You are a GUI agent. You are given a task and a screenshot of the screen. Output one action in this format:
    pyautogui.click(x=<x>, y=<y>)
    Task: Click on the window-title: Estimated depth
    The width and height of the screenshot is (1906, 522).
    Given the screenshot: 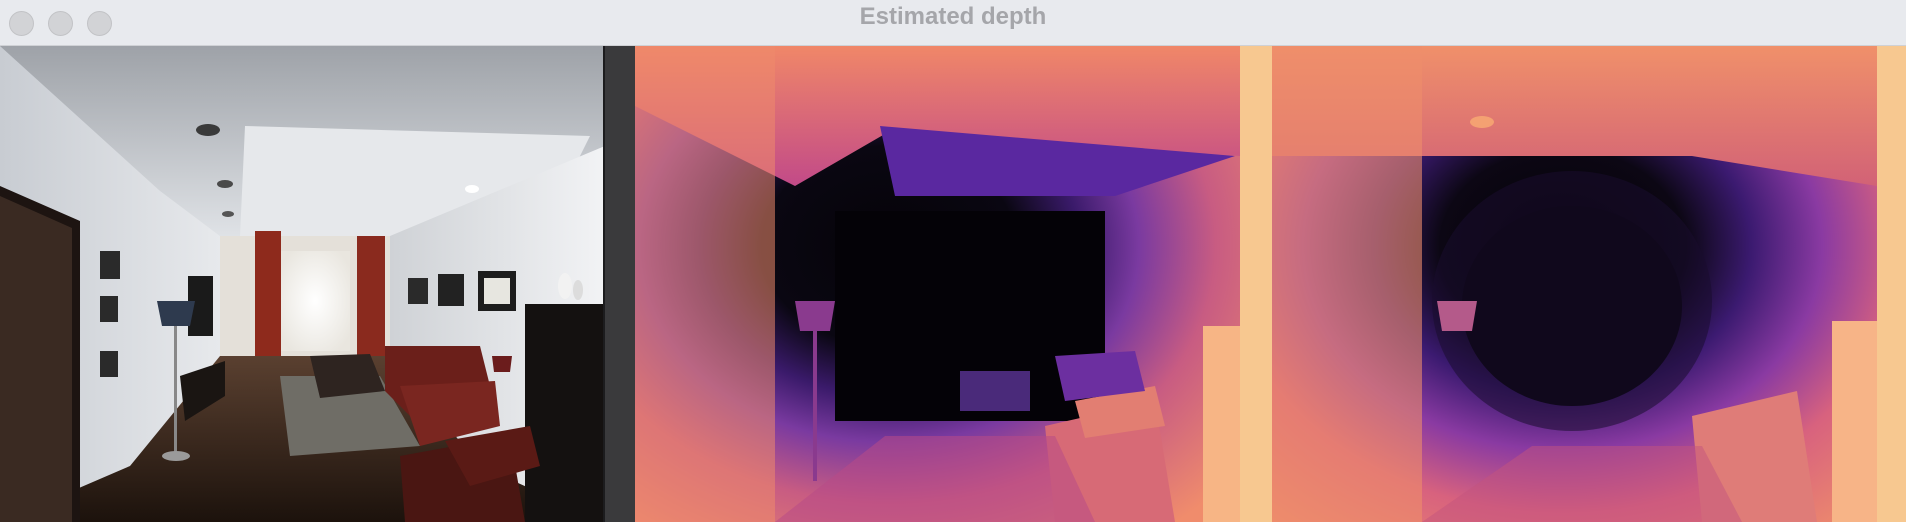 What is the action you would take?
    pyautogui.click(x=953, y=16)
    